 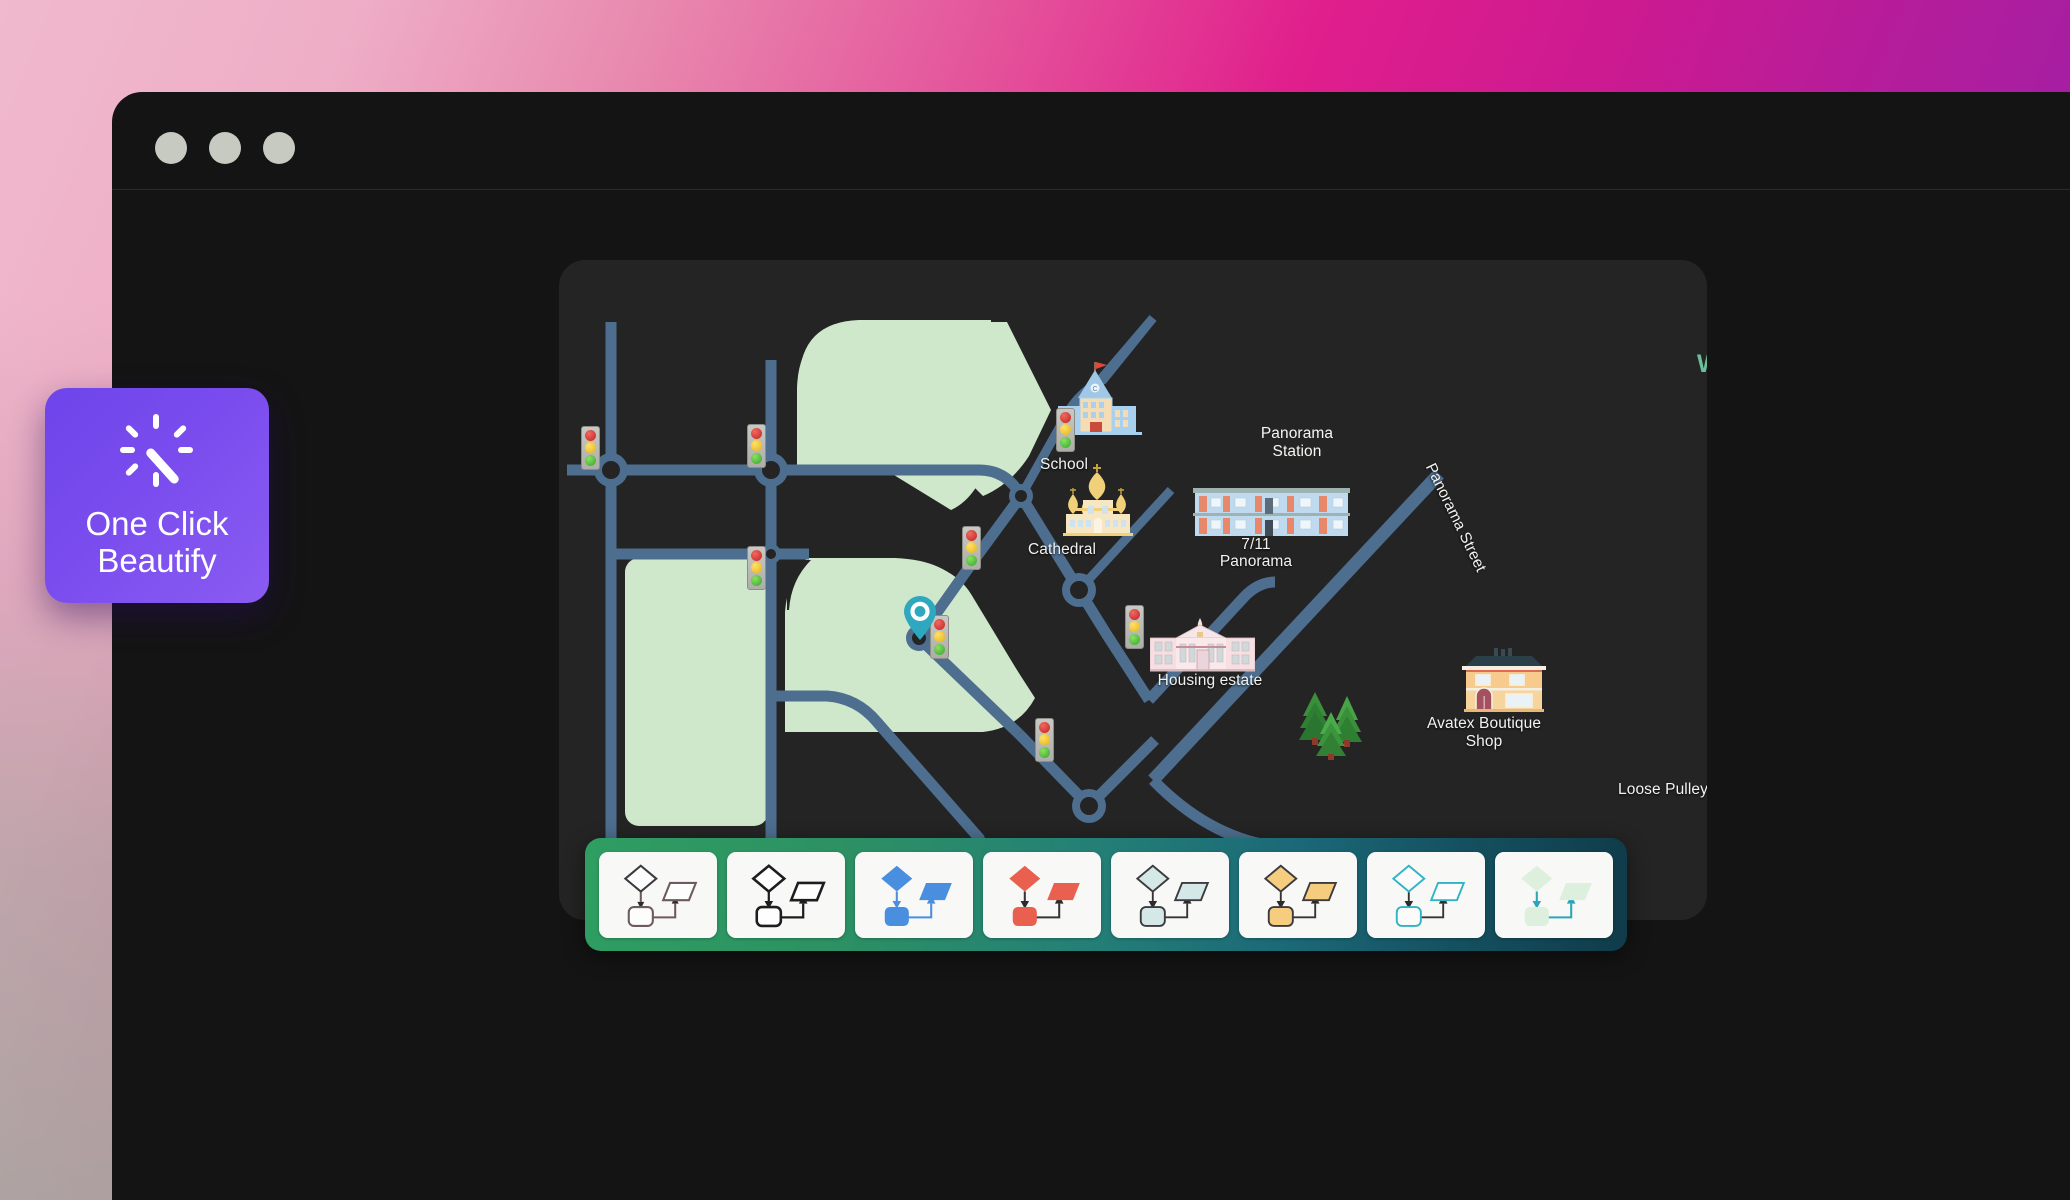 What do you see at coordinates (1504, 680) in the screenshot?
I see `boutique-building-icon` at bounding box center [1504, 680].